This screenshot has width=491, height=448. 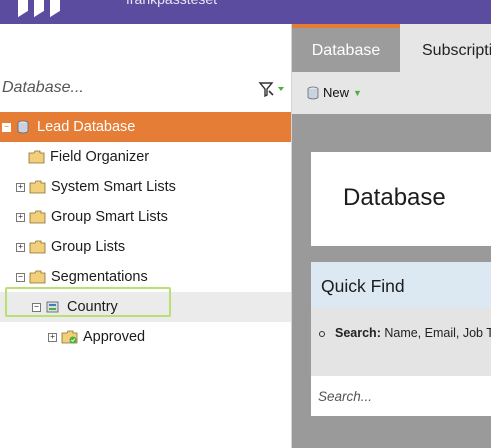 I want to click on page-title: Database, so click(x=394, y=197).